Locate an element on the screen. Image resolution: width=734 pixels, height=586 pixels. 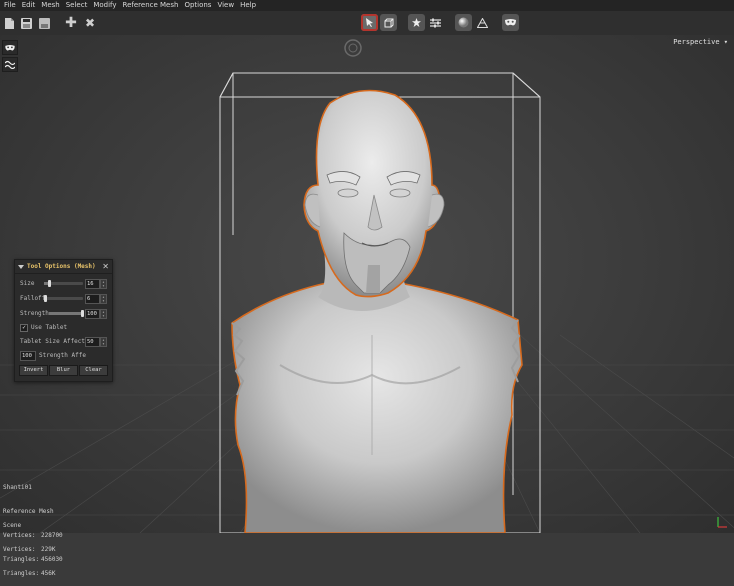
gizmo-ring is located at coordinates (353, 48).